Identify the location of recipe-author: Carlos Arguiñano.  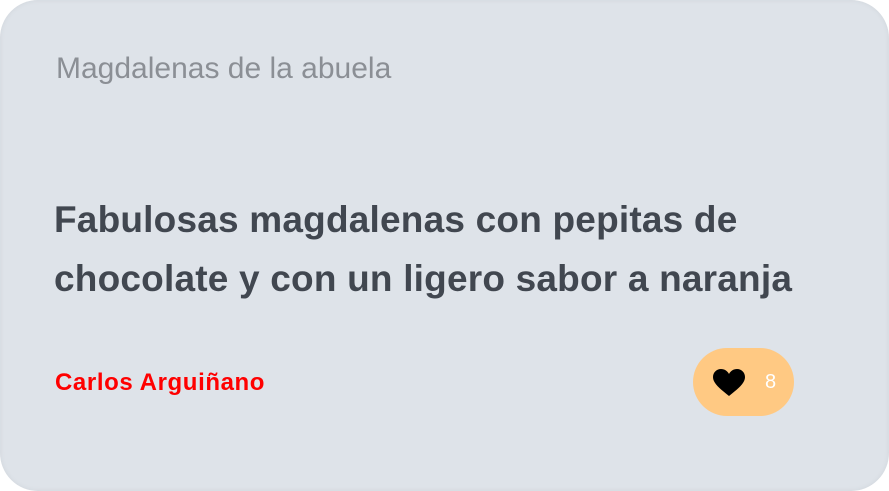
(160, 383).